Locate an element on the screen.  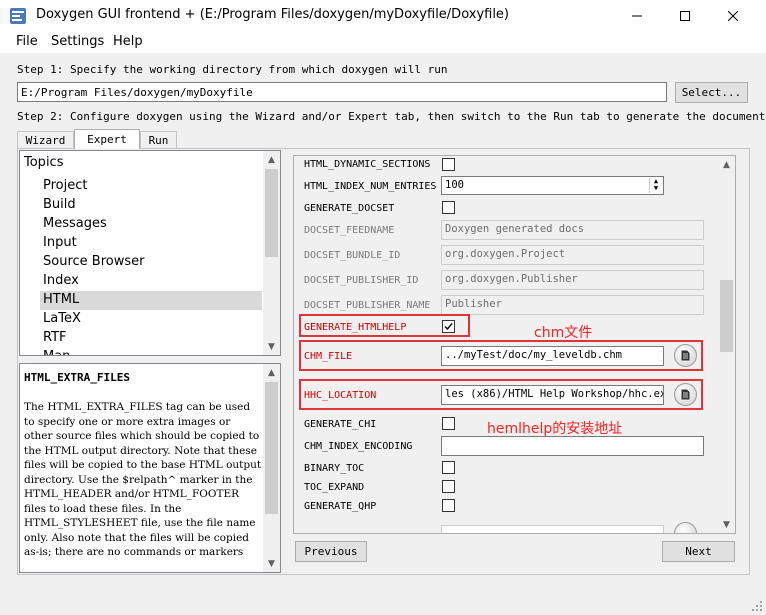
chm-index-encoding-label: CHM_INDEX_ENCODING is located at coordinates (358, 446).